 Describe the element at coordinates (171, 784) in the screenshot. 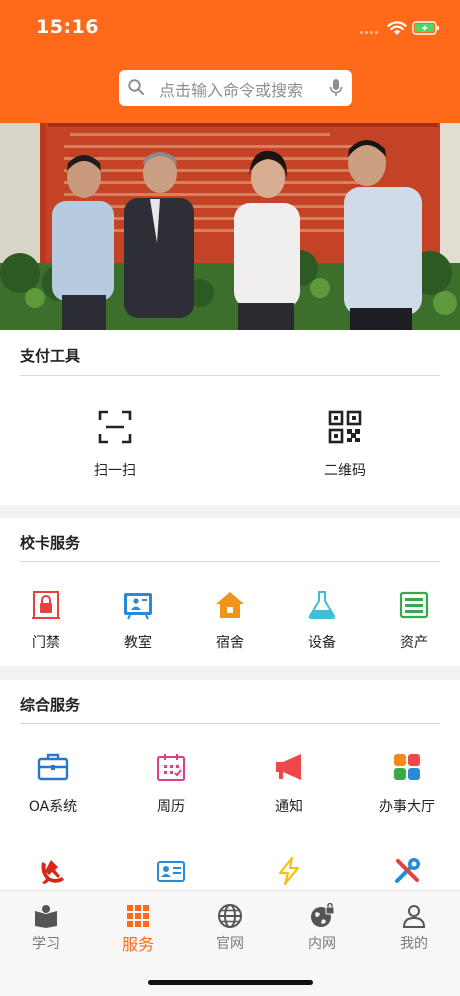

I see `weekly-calendar-button: 周历` at that location.